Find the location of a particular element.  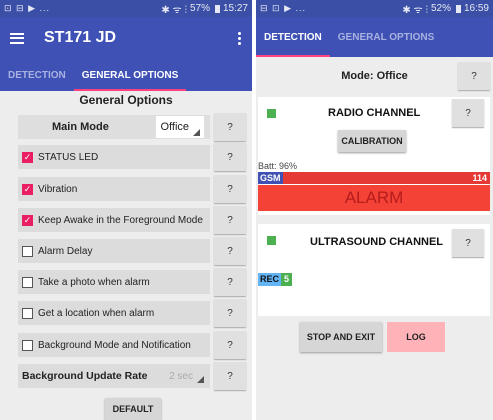

menu-icon is located at coordinates (17, 38).